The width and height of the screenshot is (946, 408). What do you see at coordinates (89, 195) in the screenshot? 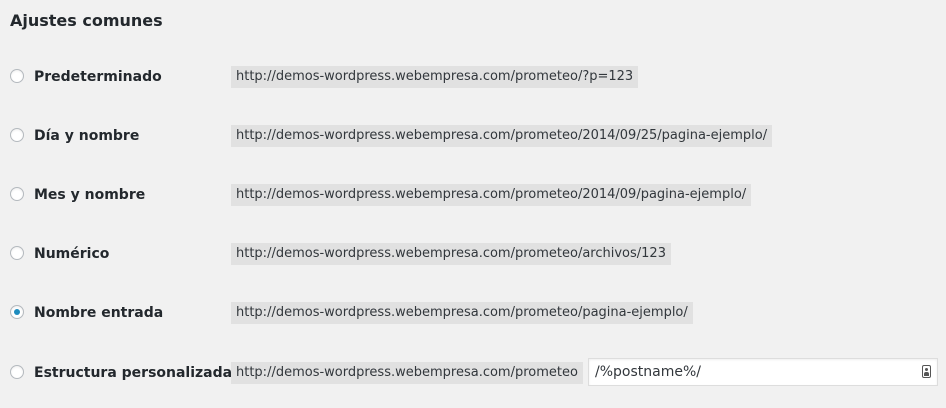
I see `option-label-mes-y-nombre: Mes y nombre` at bounding box center [89, 195].